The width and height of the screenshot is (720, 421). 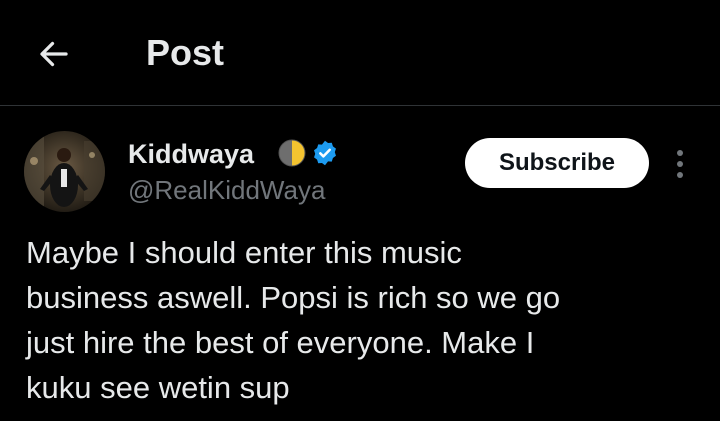 I want to click on more-options-button, so click(x=680, y=164).